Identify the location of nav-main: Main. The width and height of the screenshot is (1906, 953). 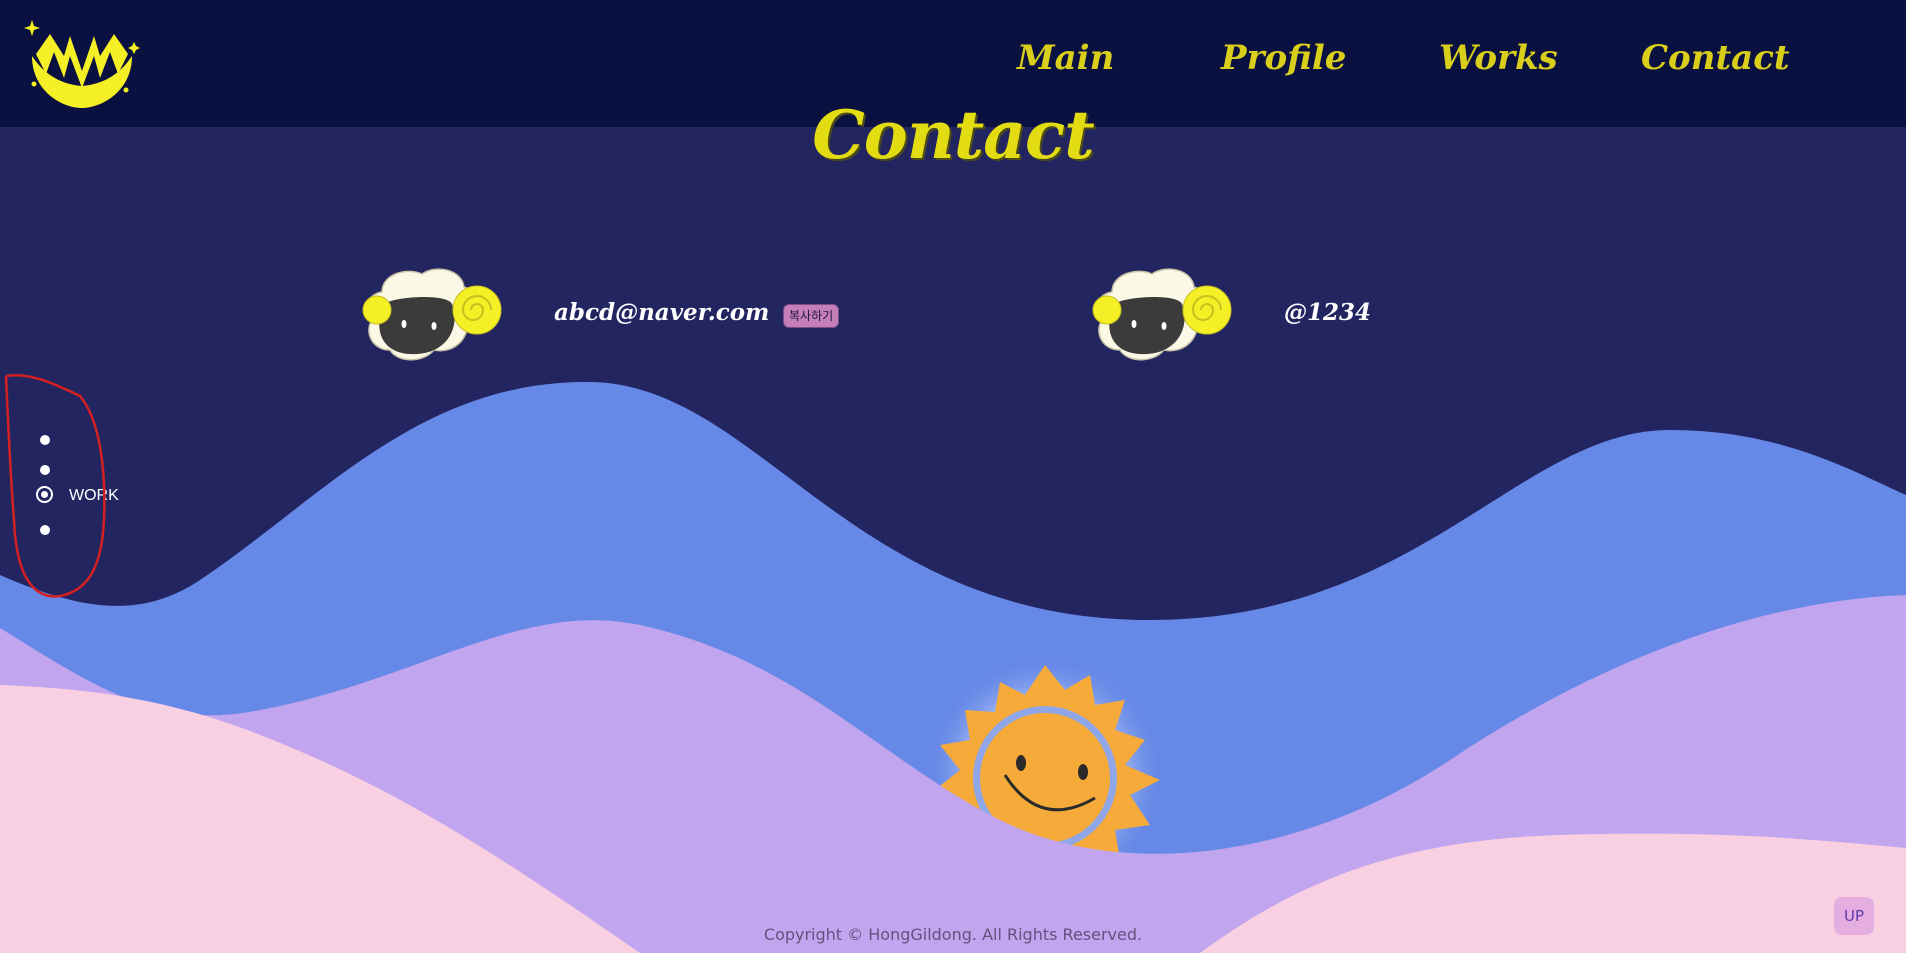
(1065, 58).